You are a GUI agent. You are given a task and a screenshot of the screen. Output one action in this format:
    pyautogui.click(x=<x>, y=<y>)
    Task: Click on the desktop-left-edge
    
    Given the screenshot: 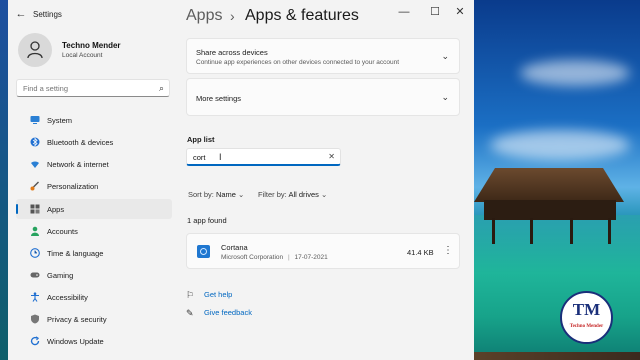 What is the action you would take?
    pyautogui.click(x=4, y=180)
    